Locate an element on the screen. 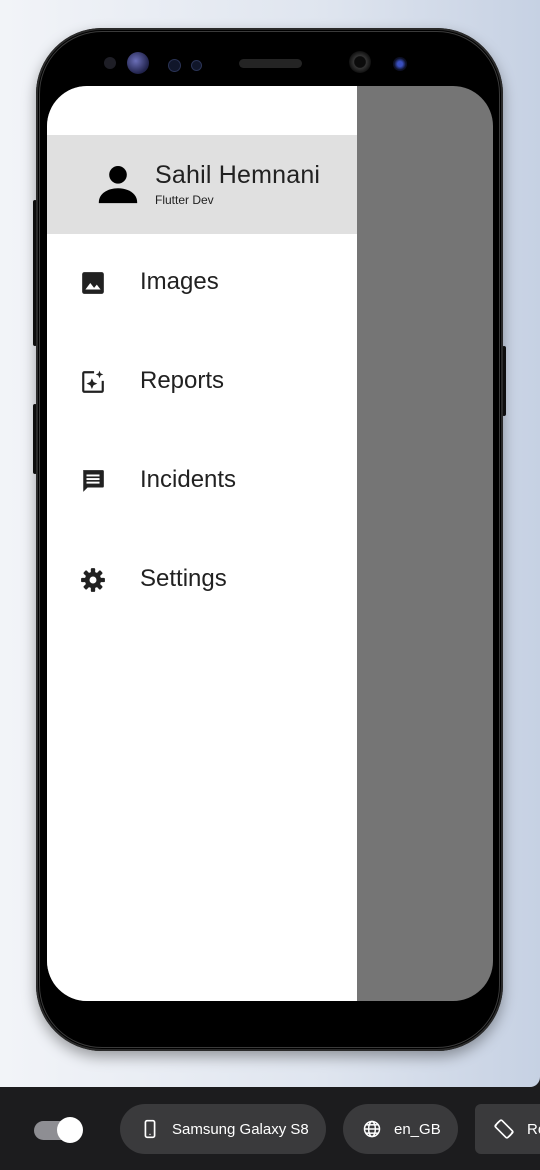  drawer-item-images: Images is located at coordinates (202, 283).